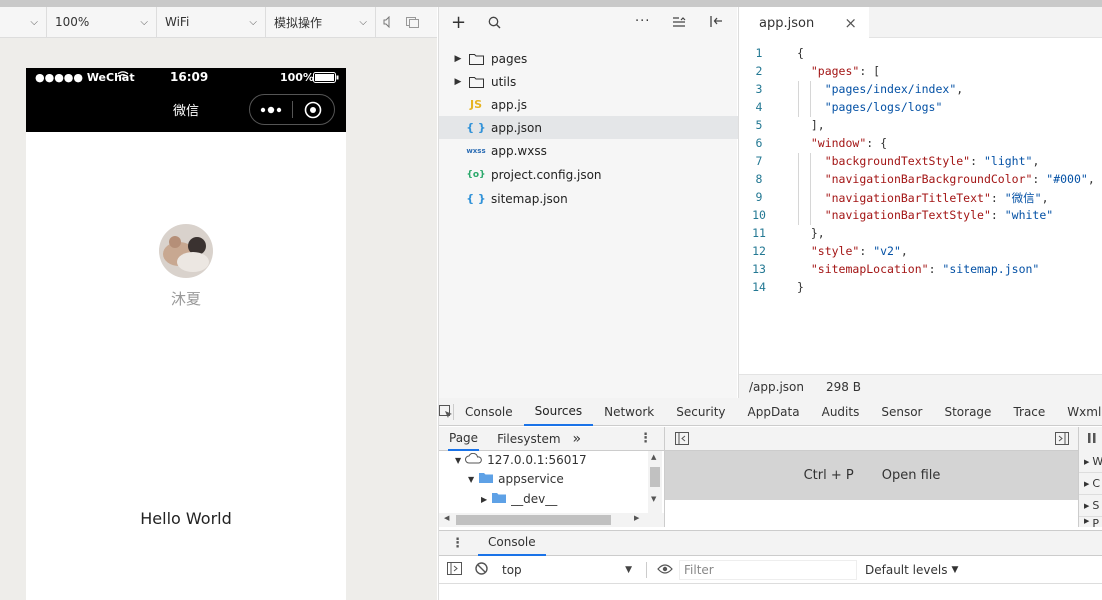 This screenshot has height=600, width=1102. Describe the element at coordinates (841, 412) in the screenshot. I see `devtools-tab-audits: Audits` at that location.